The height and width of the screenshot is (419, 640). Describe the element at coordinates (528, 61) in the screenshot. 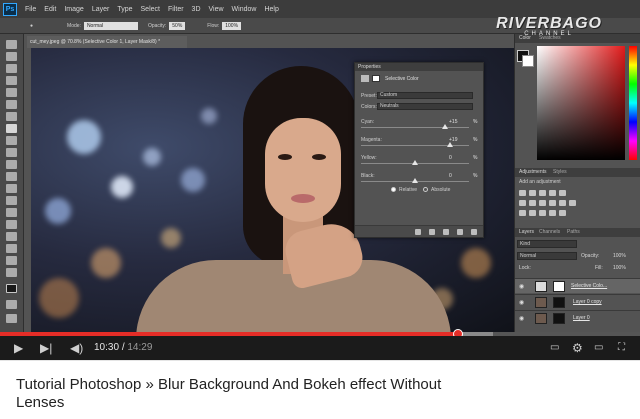

I see `background-color-chip` at that location.